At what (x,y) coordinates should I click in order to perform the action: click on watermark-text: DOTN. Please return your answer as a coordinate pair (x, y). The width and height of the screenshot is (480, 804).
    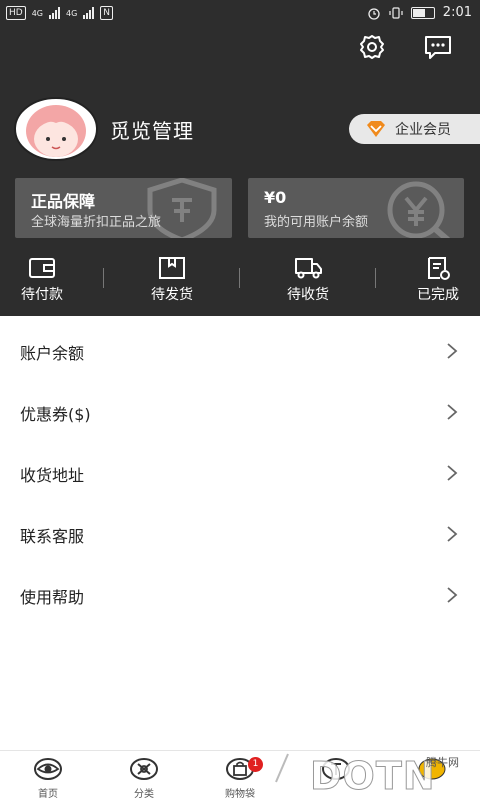
    Looking at the image, I should click on (373, 776).